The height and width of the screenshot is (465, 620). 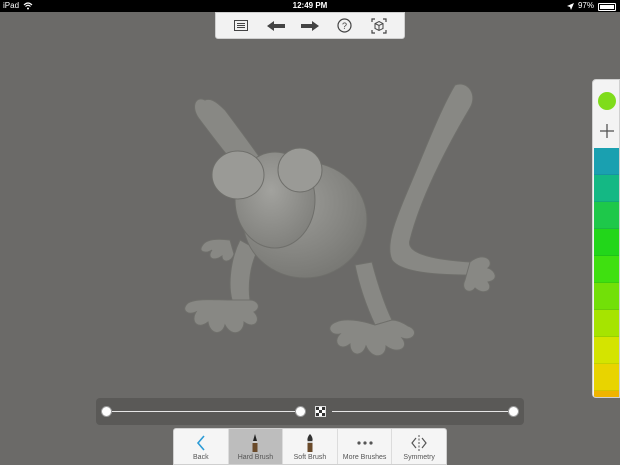 I want to click on soft-brush-icon, so click(x=310, y=443).